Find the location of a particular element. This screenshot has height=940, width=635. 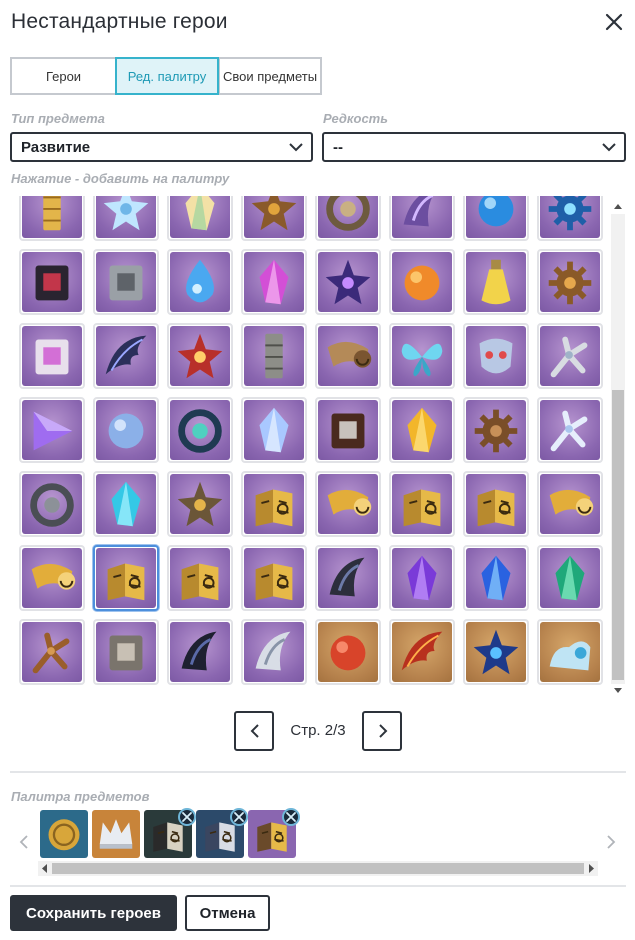

cyan-crystal-icon is located at coordinates (126, 504).